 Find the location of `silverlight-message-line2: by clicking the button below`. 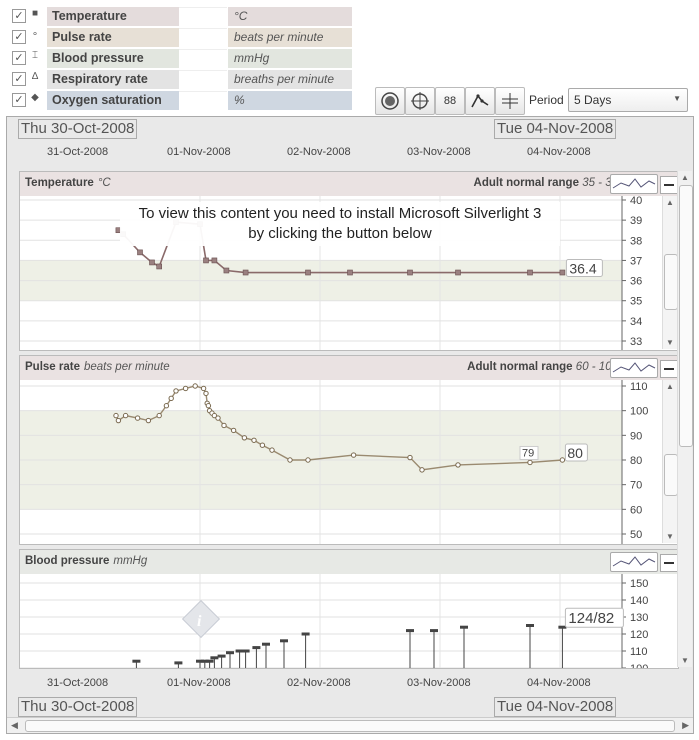

silverlight-message-line2: by clicking the button below is located at coordinates (340, 233).